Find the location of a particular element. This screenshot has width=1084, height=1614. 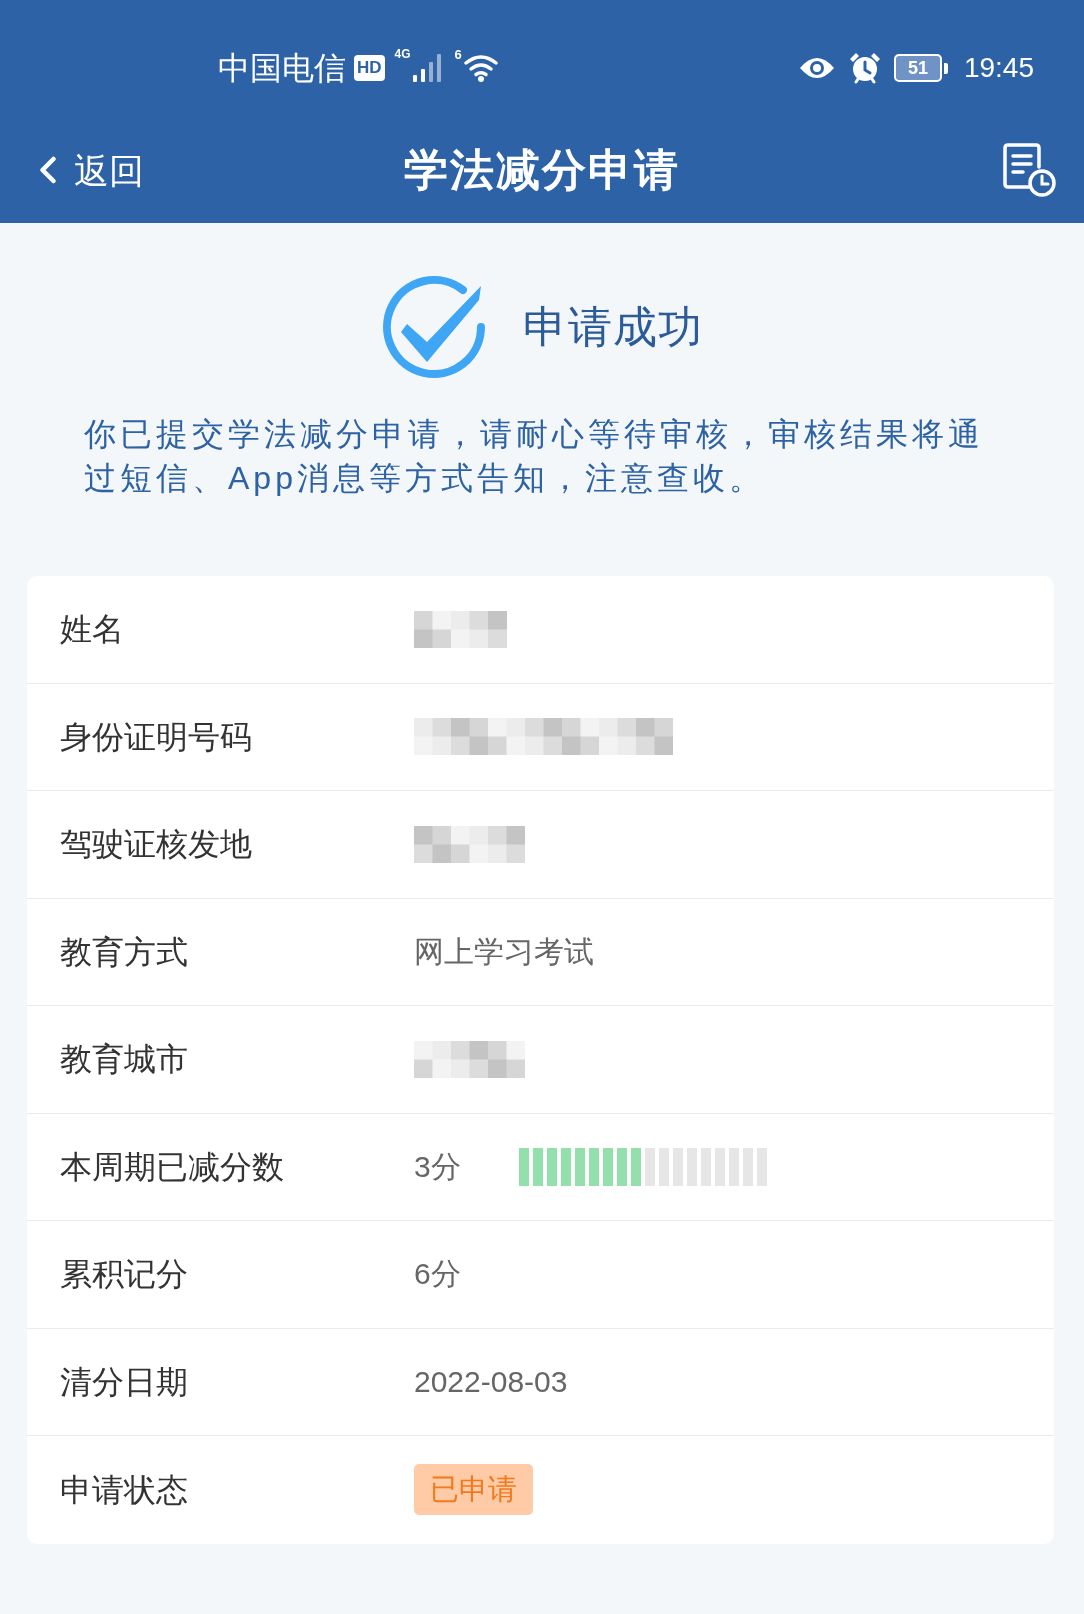

field-label: 累积记分 is located at coordinates (124, 1274).